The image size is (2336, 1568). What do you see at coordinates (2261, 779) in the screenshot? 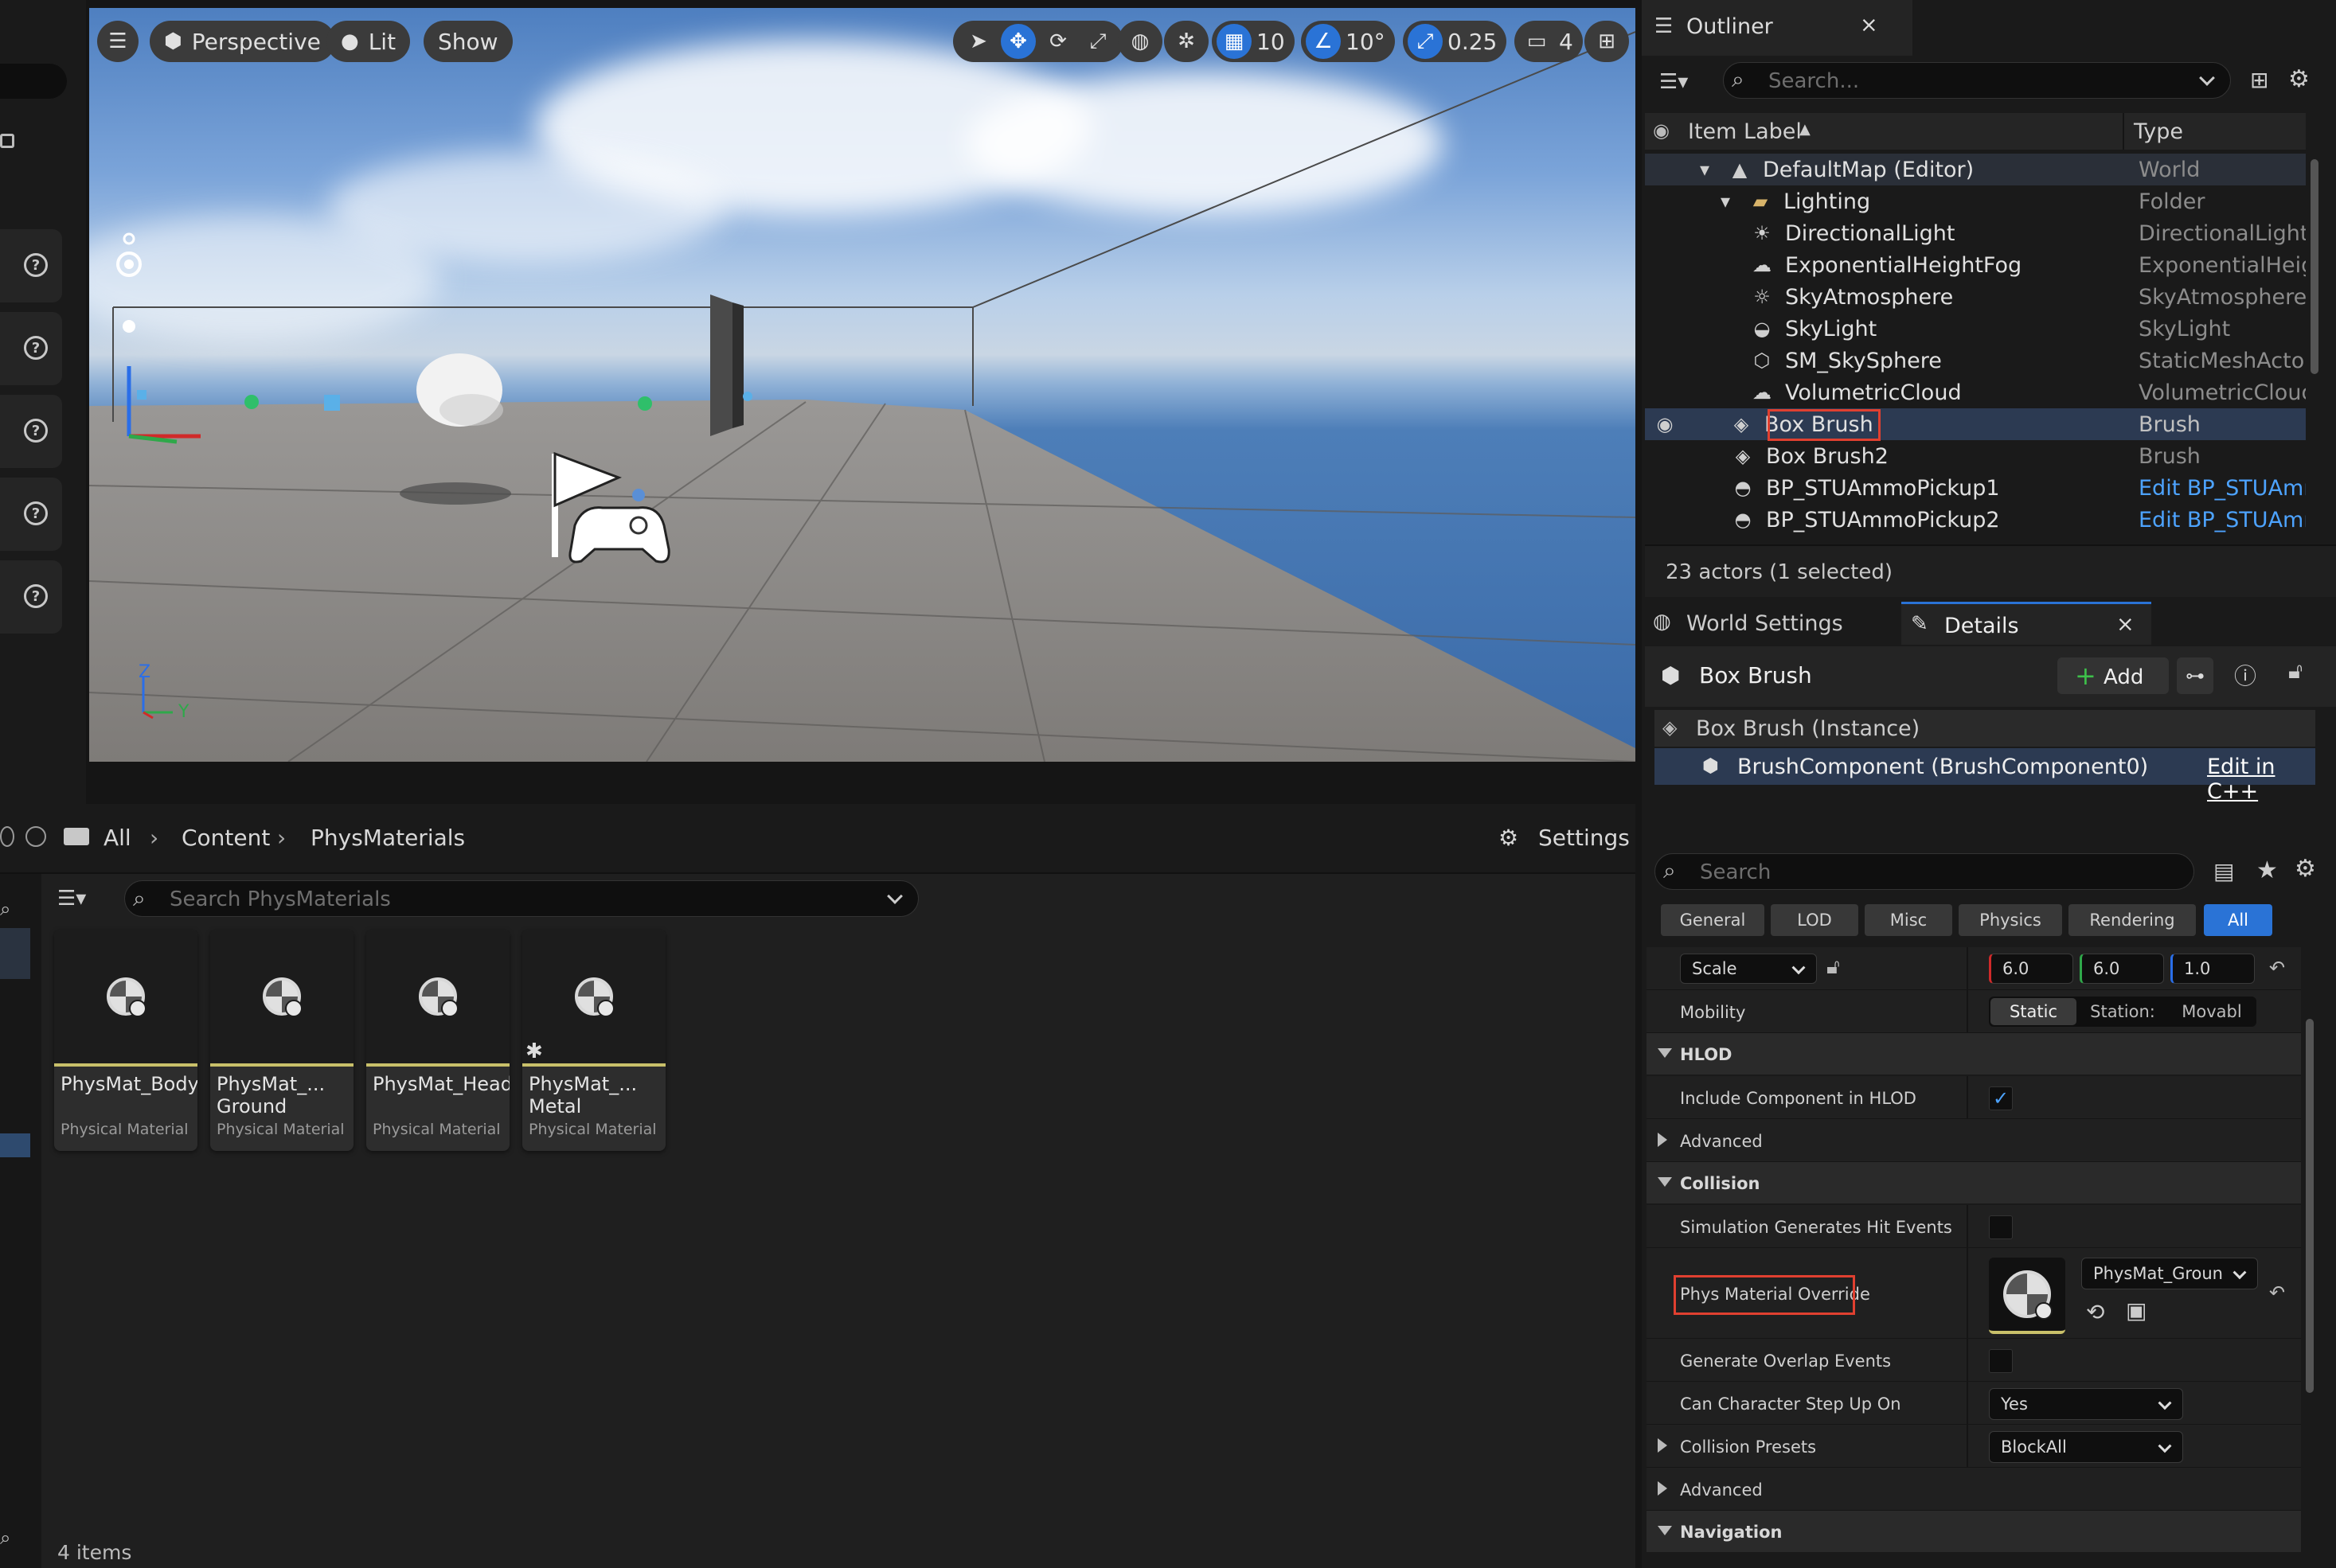
I see `edit-in-cpp-link: Edit in C++` at bounding box center [2261, 779].